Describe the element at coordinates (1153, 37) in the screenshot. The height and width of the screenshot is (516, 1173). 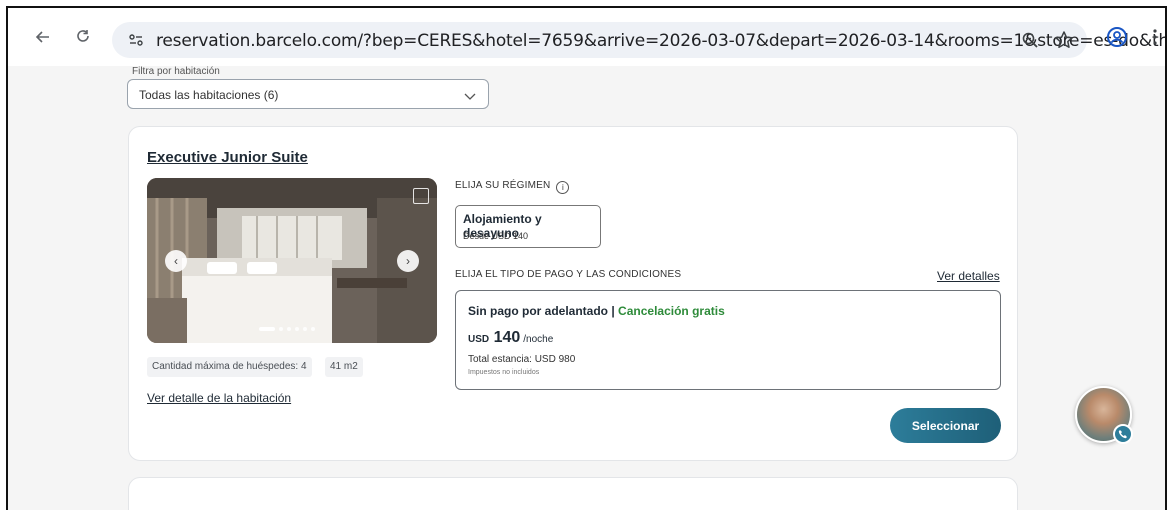
I see `menu-dots-icon` at that location.